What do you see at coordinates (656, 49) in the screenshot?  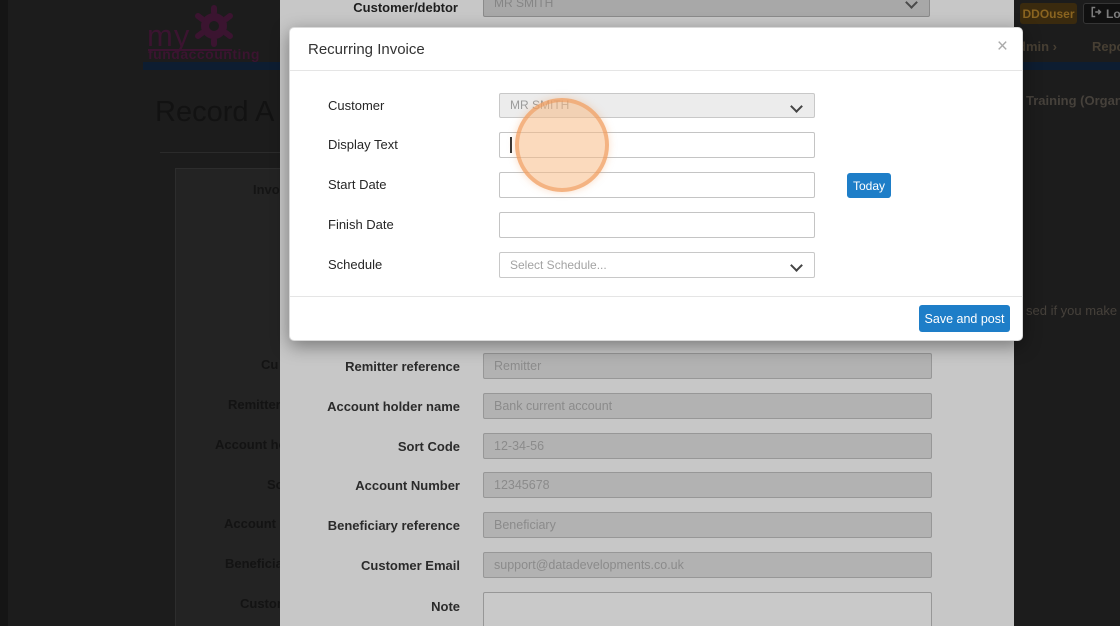 I see `modal-header: Recurring Invoice ×` at bounding box center [656, 49].